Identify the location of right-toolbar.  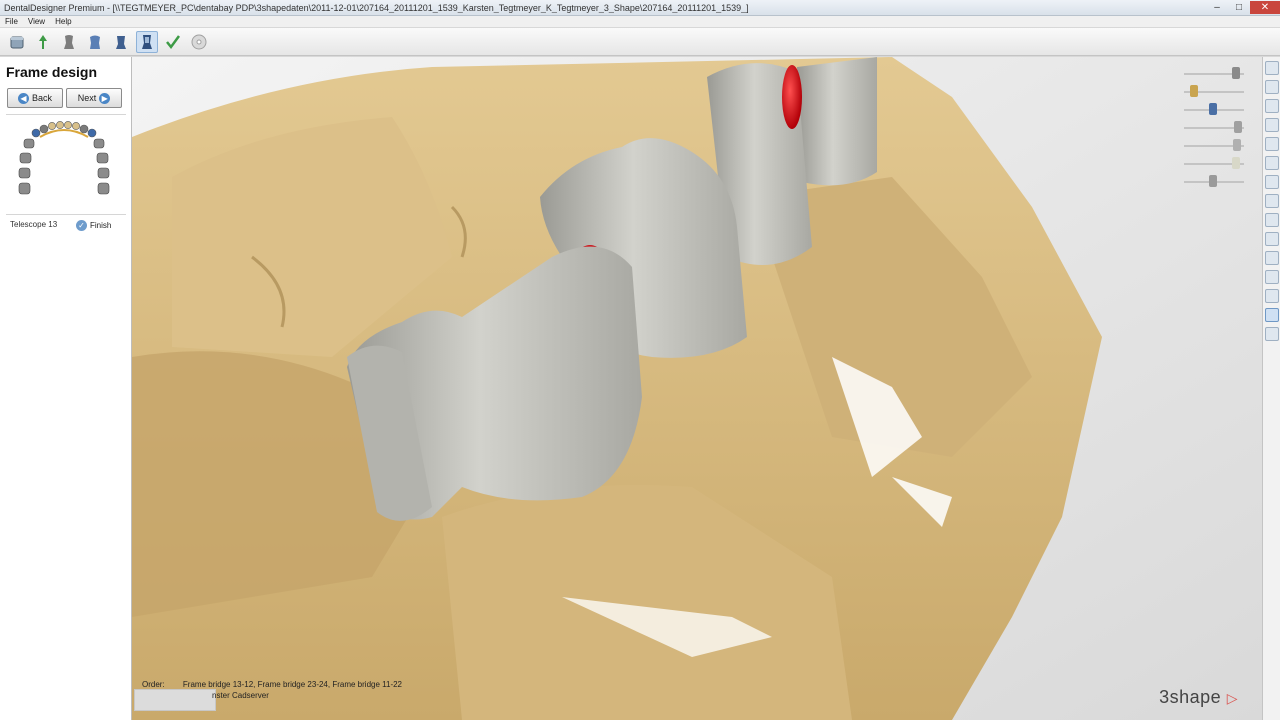
(1271, 388).